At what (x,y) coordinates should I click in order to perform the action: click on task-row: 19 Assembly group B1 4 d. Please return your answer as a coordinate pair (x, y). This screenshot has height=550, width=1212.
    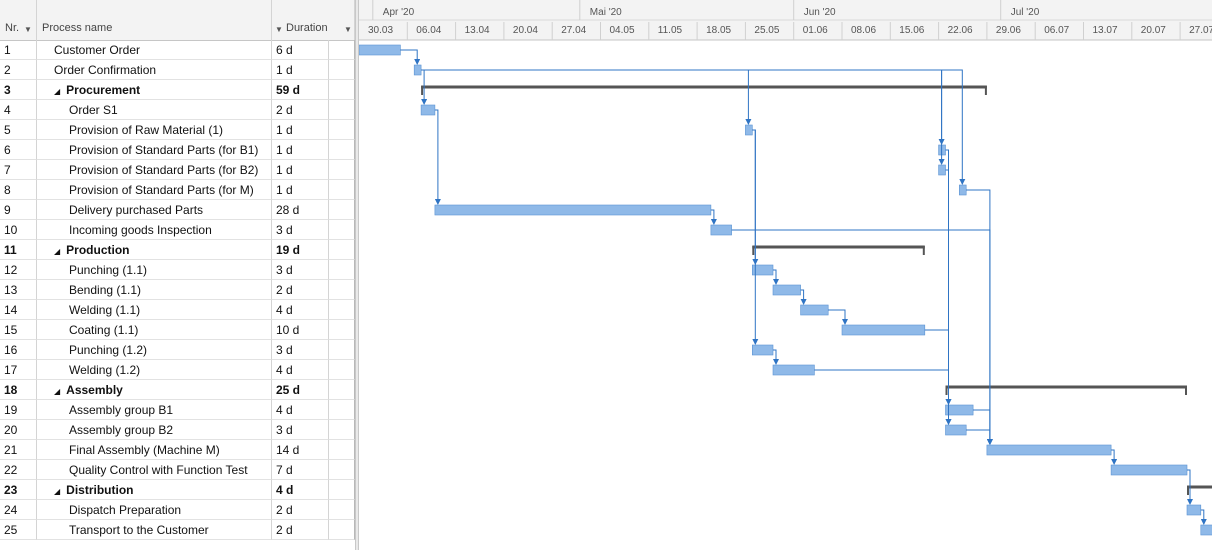
    Looking at the image, I should click on (177, 410).